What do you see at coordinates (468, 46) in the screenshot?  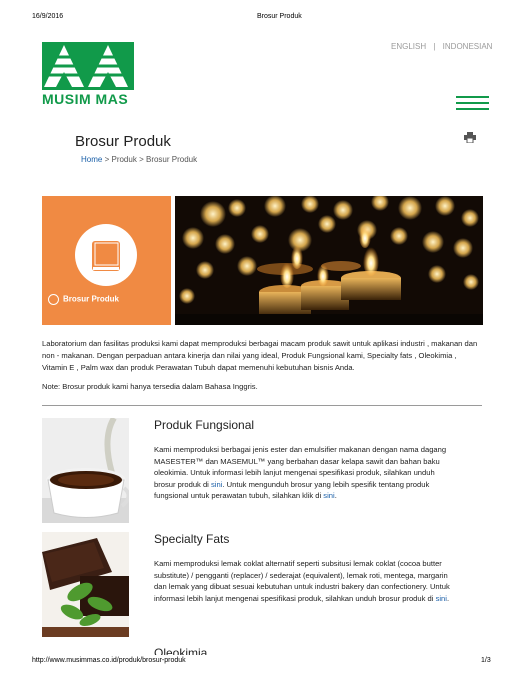 I see `lang-indonesian-link: INDONESIAN` at bounding box center [468, 46].